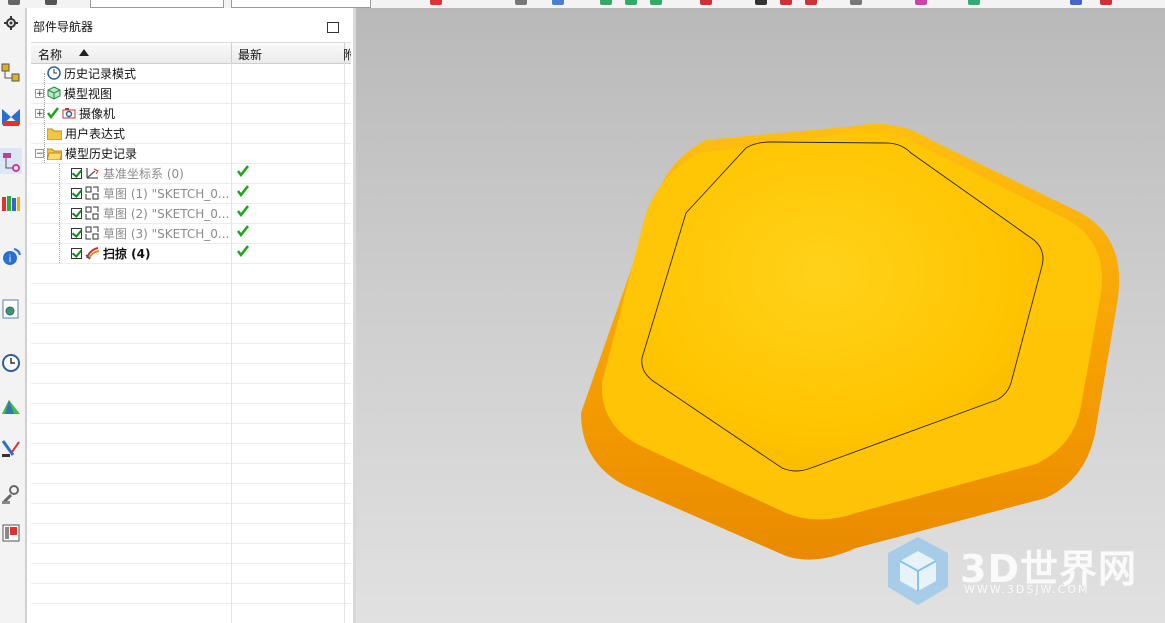  What do you see at coordinates (1027, 589) in the screenshot?
I see `watermark-url: WWW.3DSJW.COM` at bounding box center [1027, 589].